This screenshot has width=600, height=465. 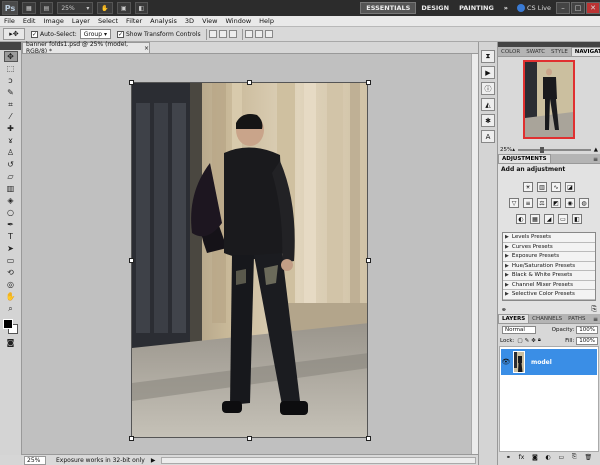 What do you see at coordinates (53, 21) in the screenshot?
I see `menu-image: Image` at bounding box center [53, 21].